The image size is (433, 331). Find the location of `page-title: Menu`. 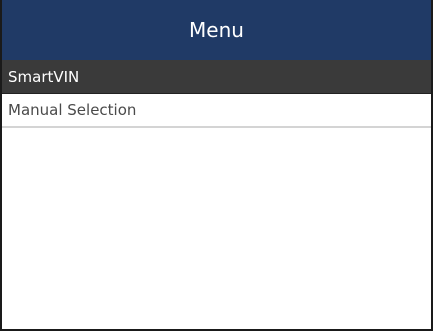

page-title: Menu is located at coordinates (216, 30).